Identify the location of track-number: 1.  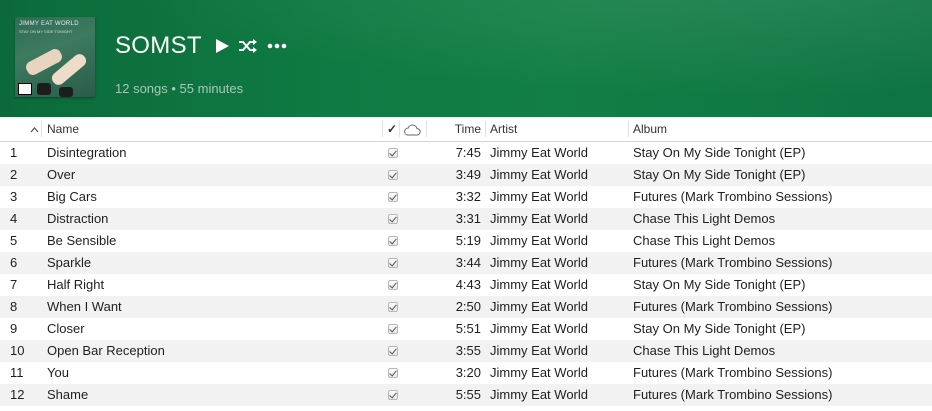
(14, 152).